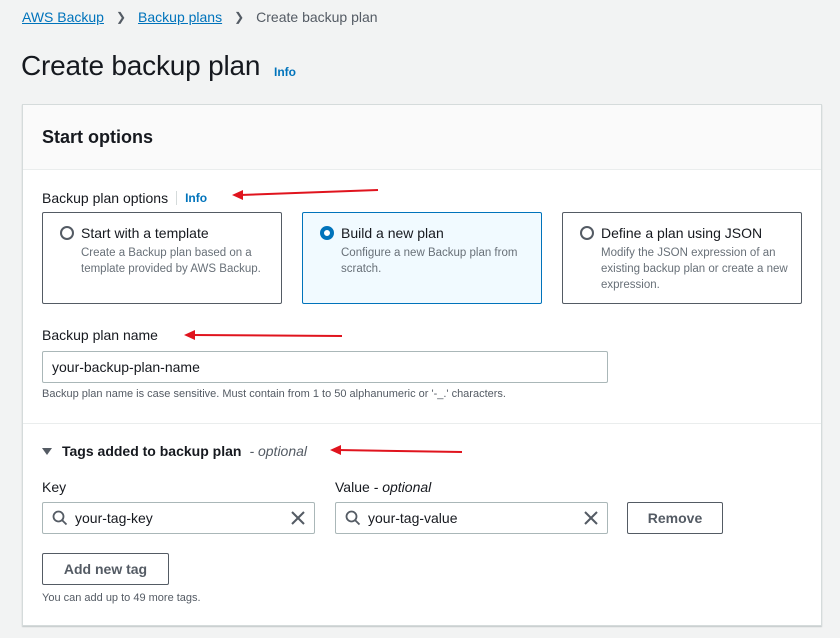  What do you see at coordinates (392, 233) in the screenshot?
I see `option-title: Build a new plan` at bounding box center [392, 233].